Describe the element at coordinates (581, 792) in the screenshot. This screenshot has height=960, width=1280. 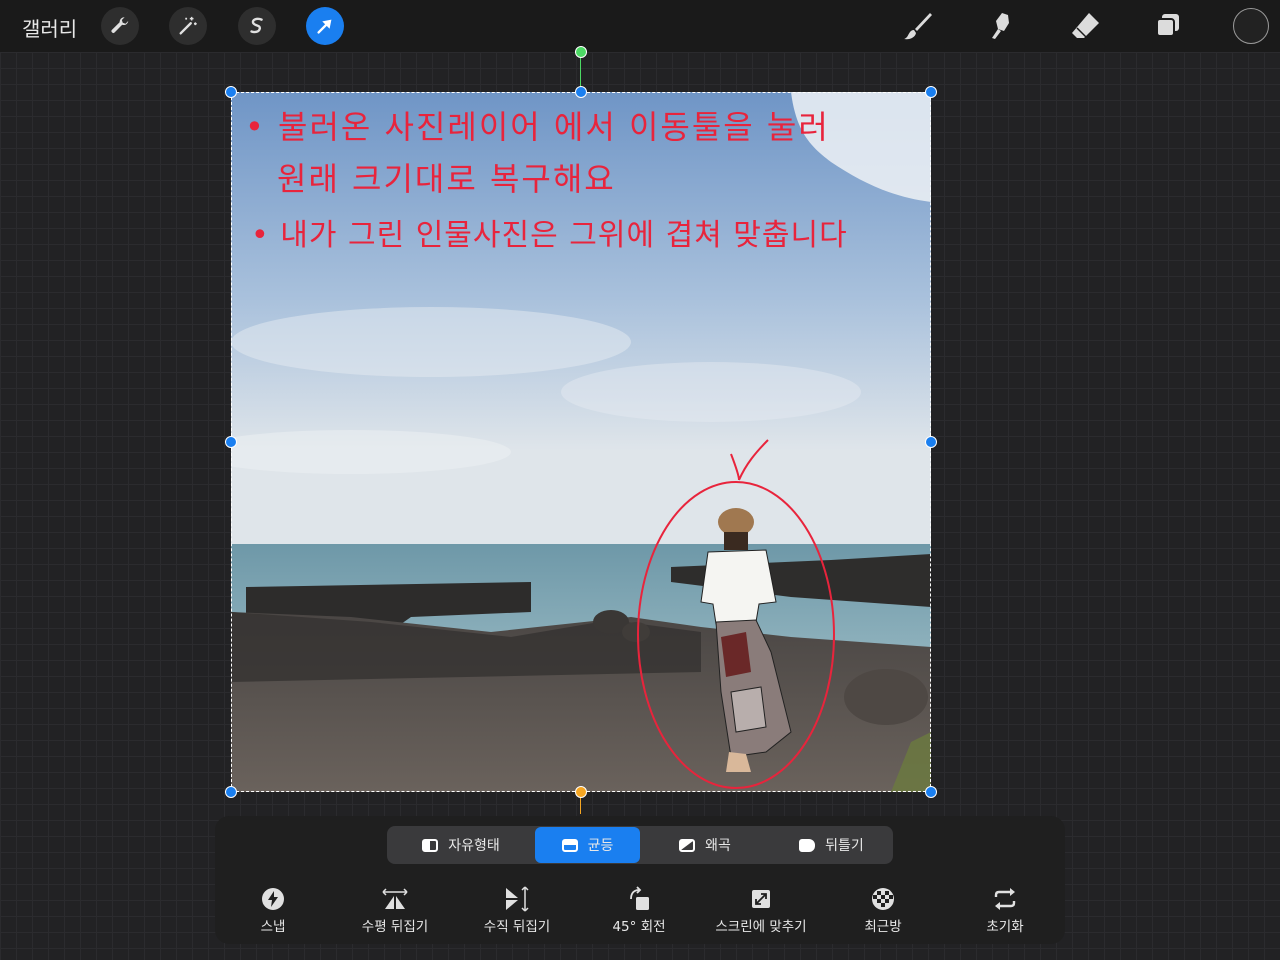
I see `shear-handle` at that location.